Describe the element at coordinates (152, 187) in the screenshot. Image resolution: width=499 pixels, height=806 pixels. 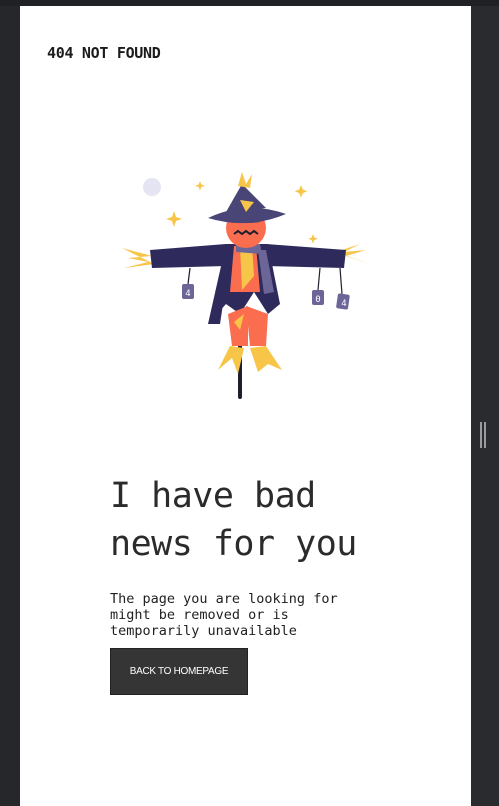
I see `moon-icon` at that location.